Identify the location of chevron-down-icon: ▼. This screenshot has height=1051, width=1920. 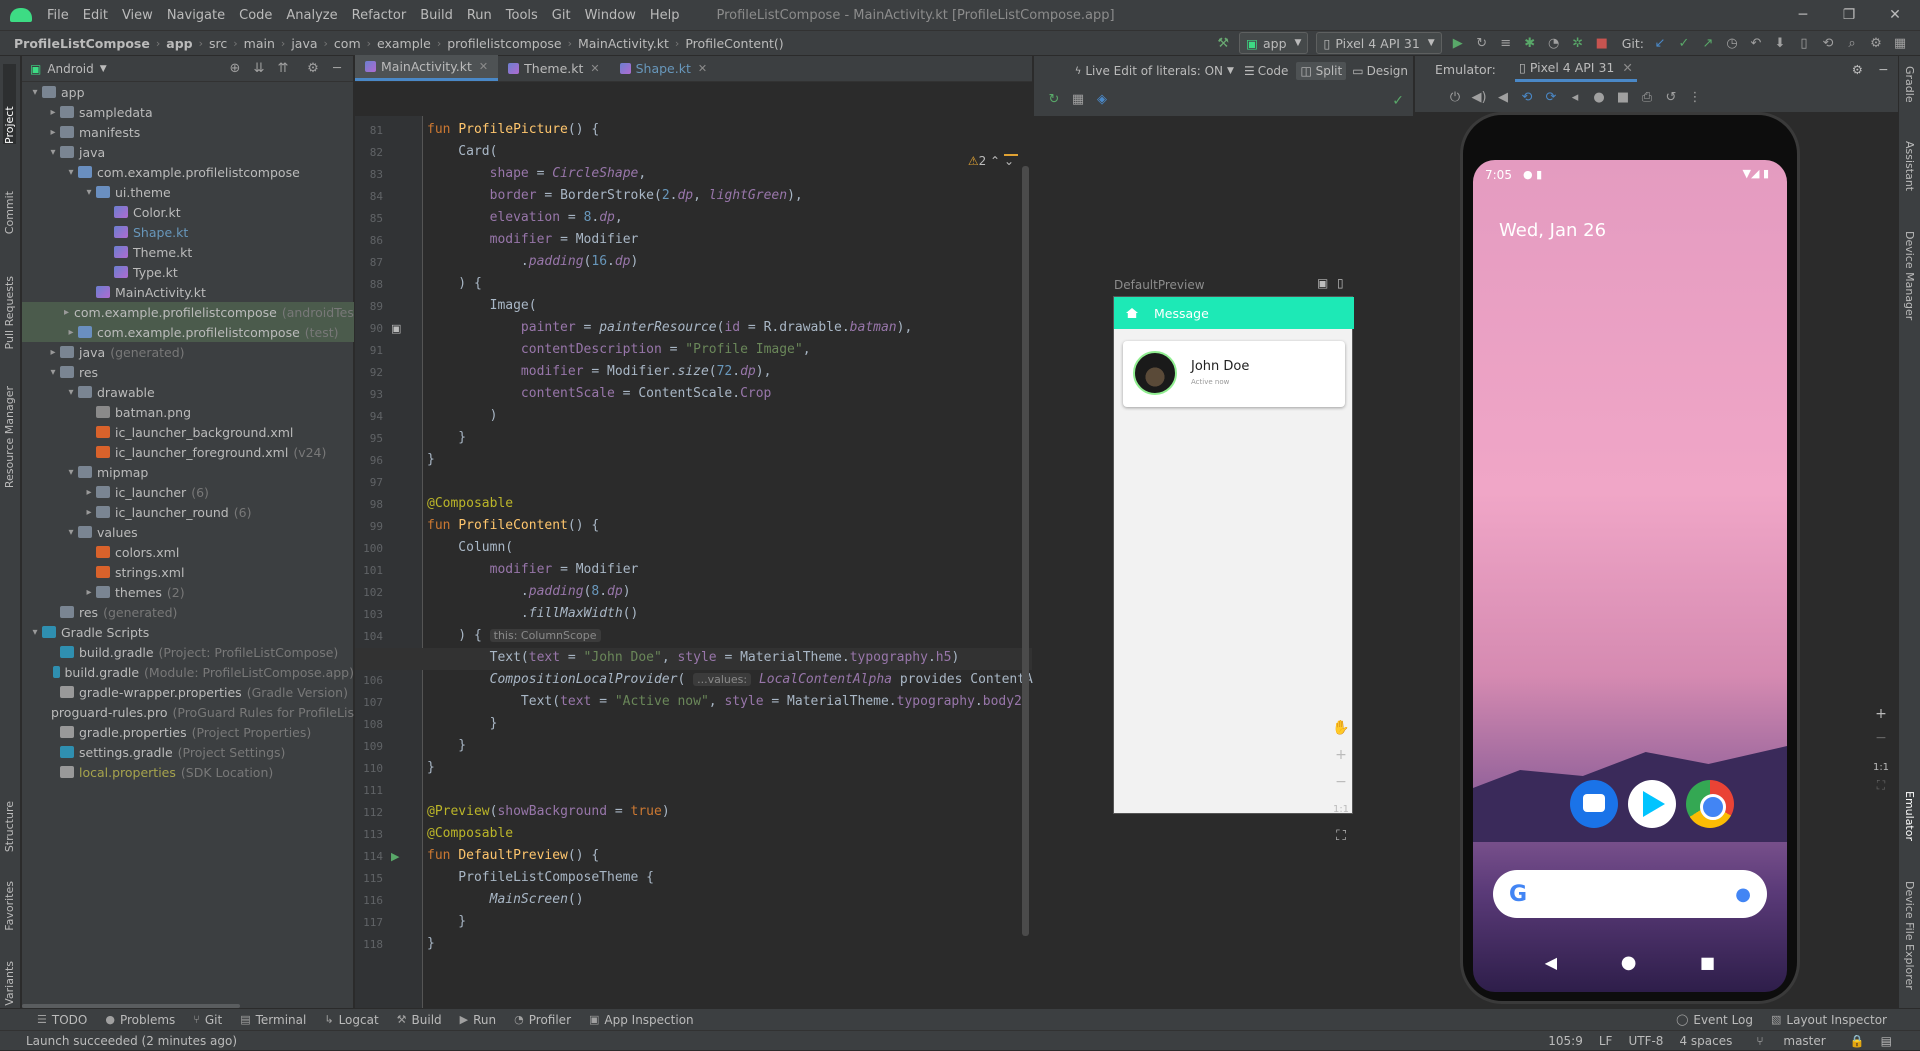
(103, 69).